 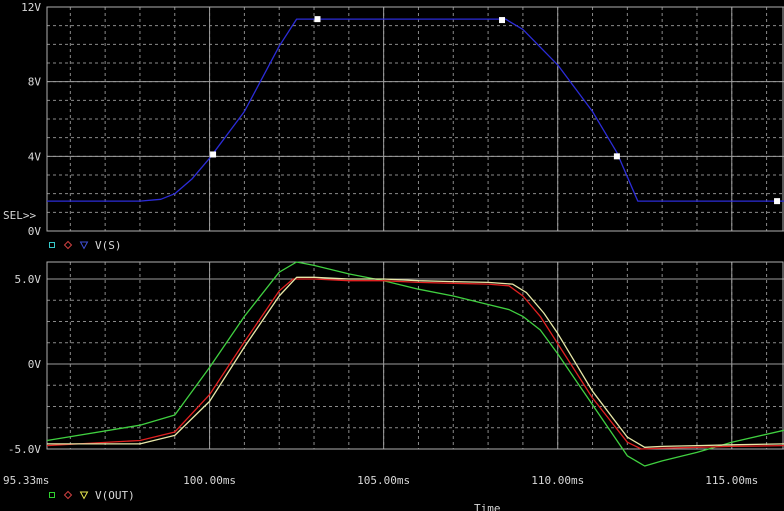 I want to click on top-y-tick-label: 12V, so click(x=31, y=7).